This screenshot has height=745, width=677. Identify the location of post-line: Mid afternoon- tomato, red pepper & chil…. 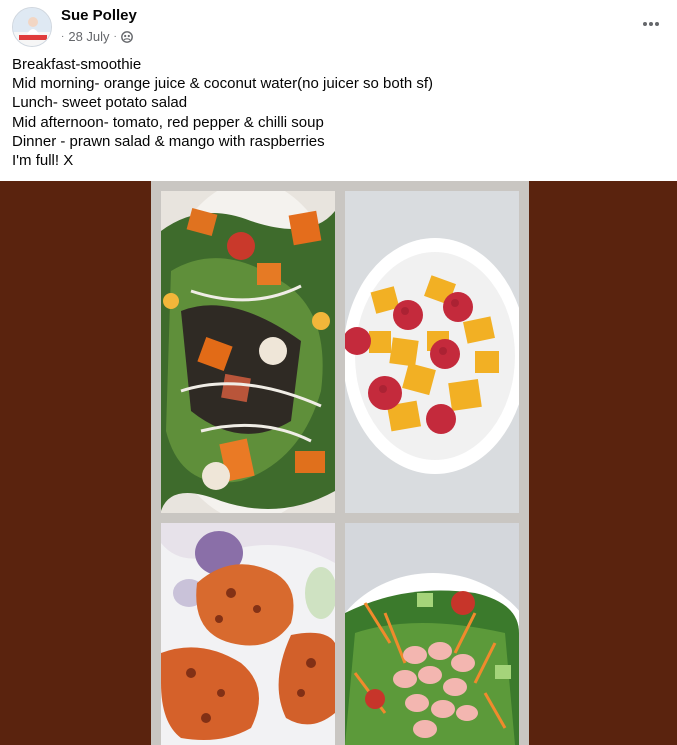
(168, 122).